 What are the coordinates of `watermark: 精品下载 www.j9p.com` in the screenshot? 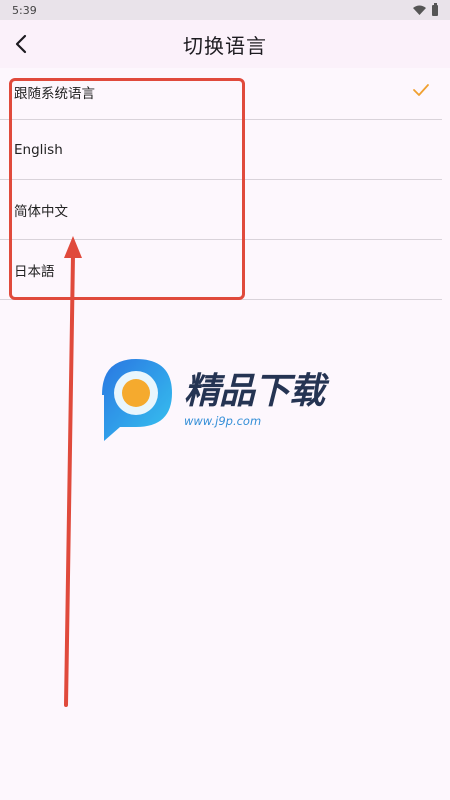 It's located at (228, 400).